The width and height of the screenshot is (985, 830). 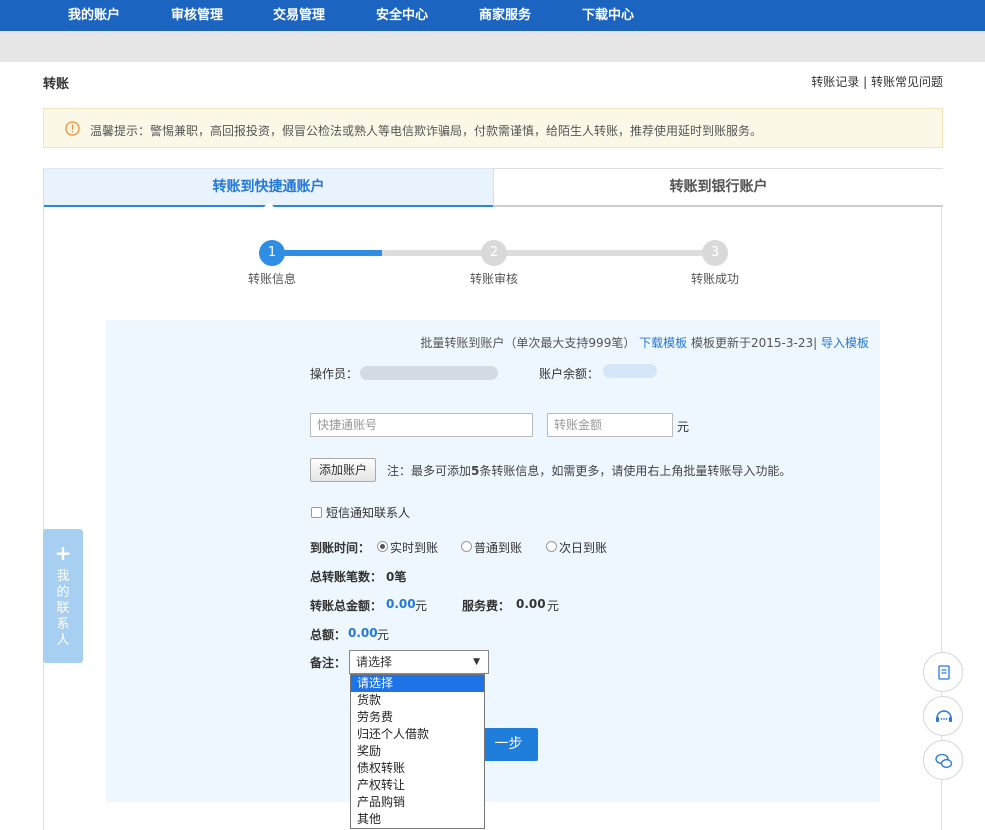 I want to click on transfer-tabs: 转账到快捷通账户 转账到银行账户, so click(x=493, y=187).